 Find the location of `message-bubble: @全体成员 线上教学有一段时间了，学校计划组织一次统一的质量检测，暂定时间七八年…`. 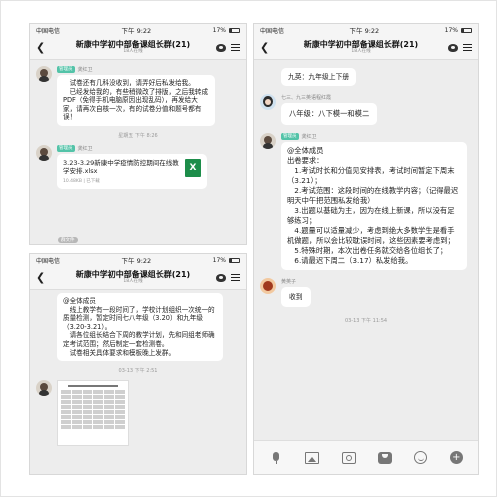

message-bubble: @全体成员 线上教学有一段时间了，学校计划组织一次统一的质量检测，暂定时间七八年… is located at coordinates (140, 327).